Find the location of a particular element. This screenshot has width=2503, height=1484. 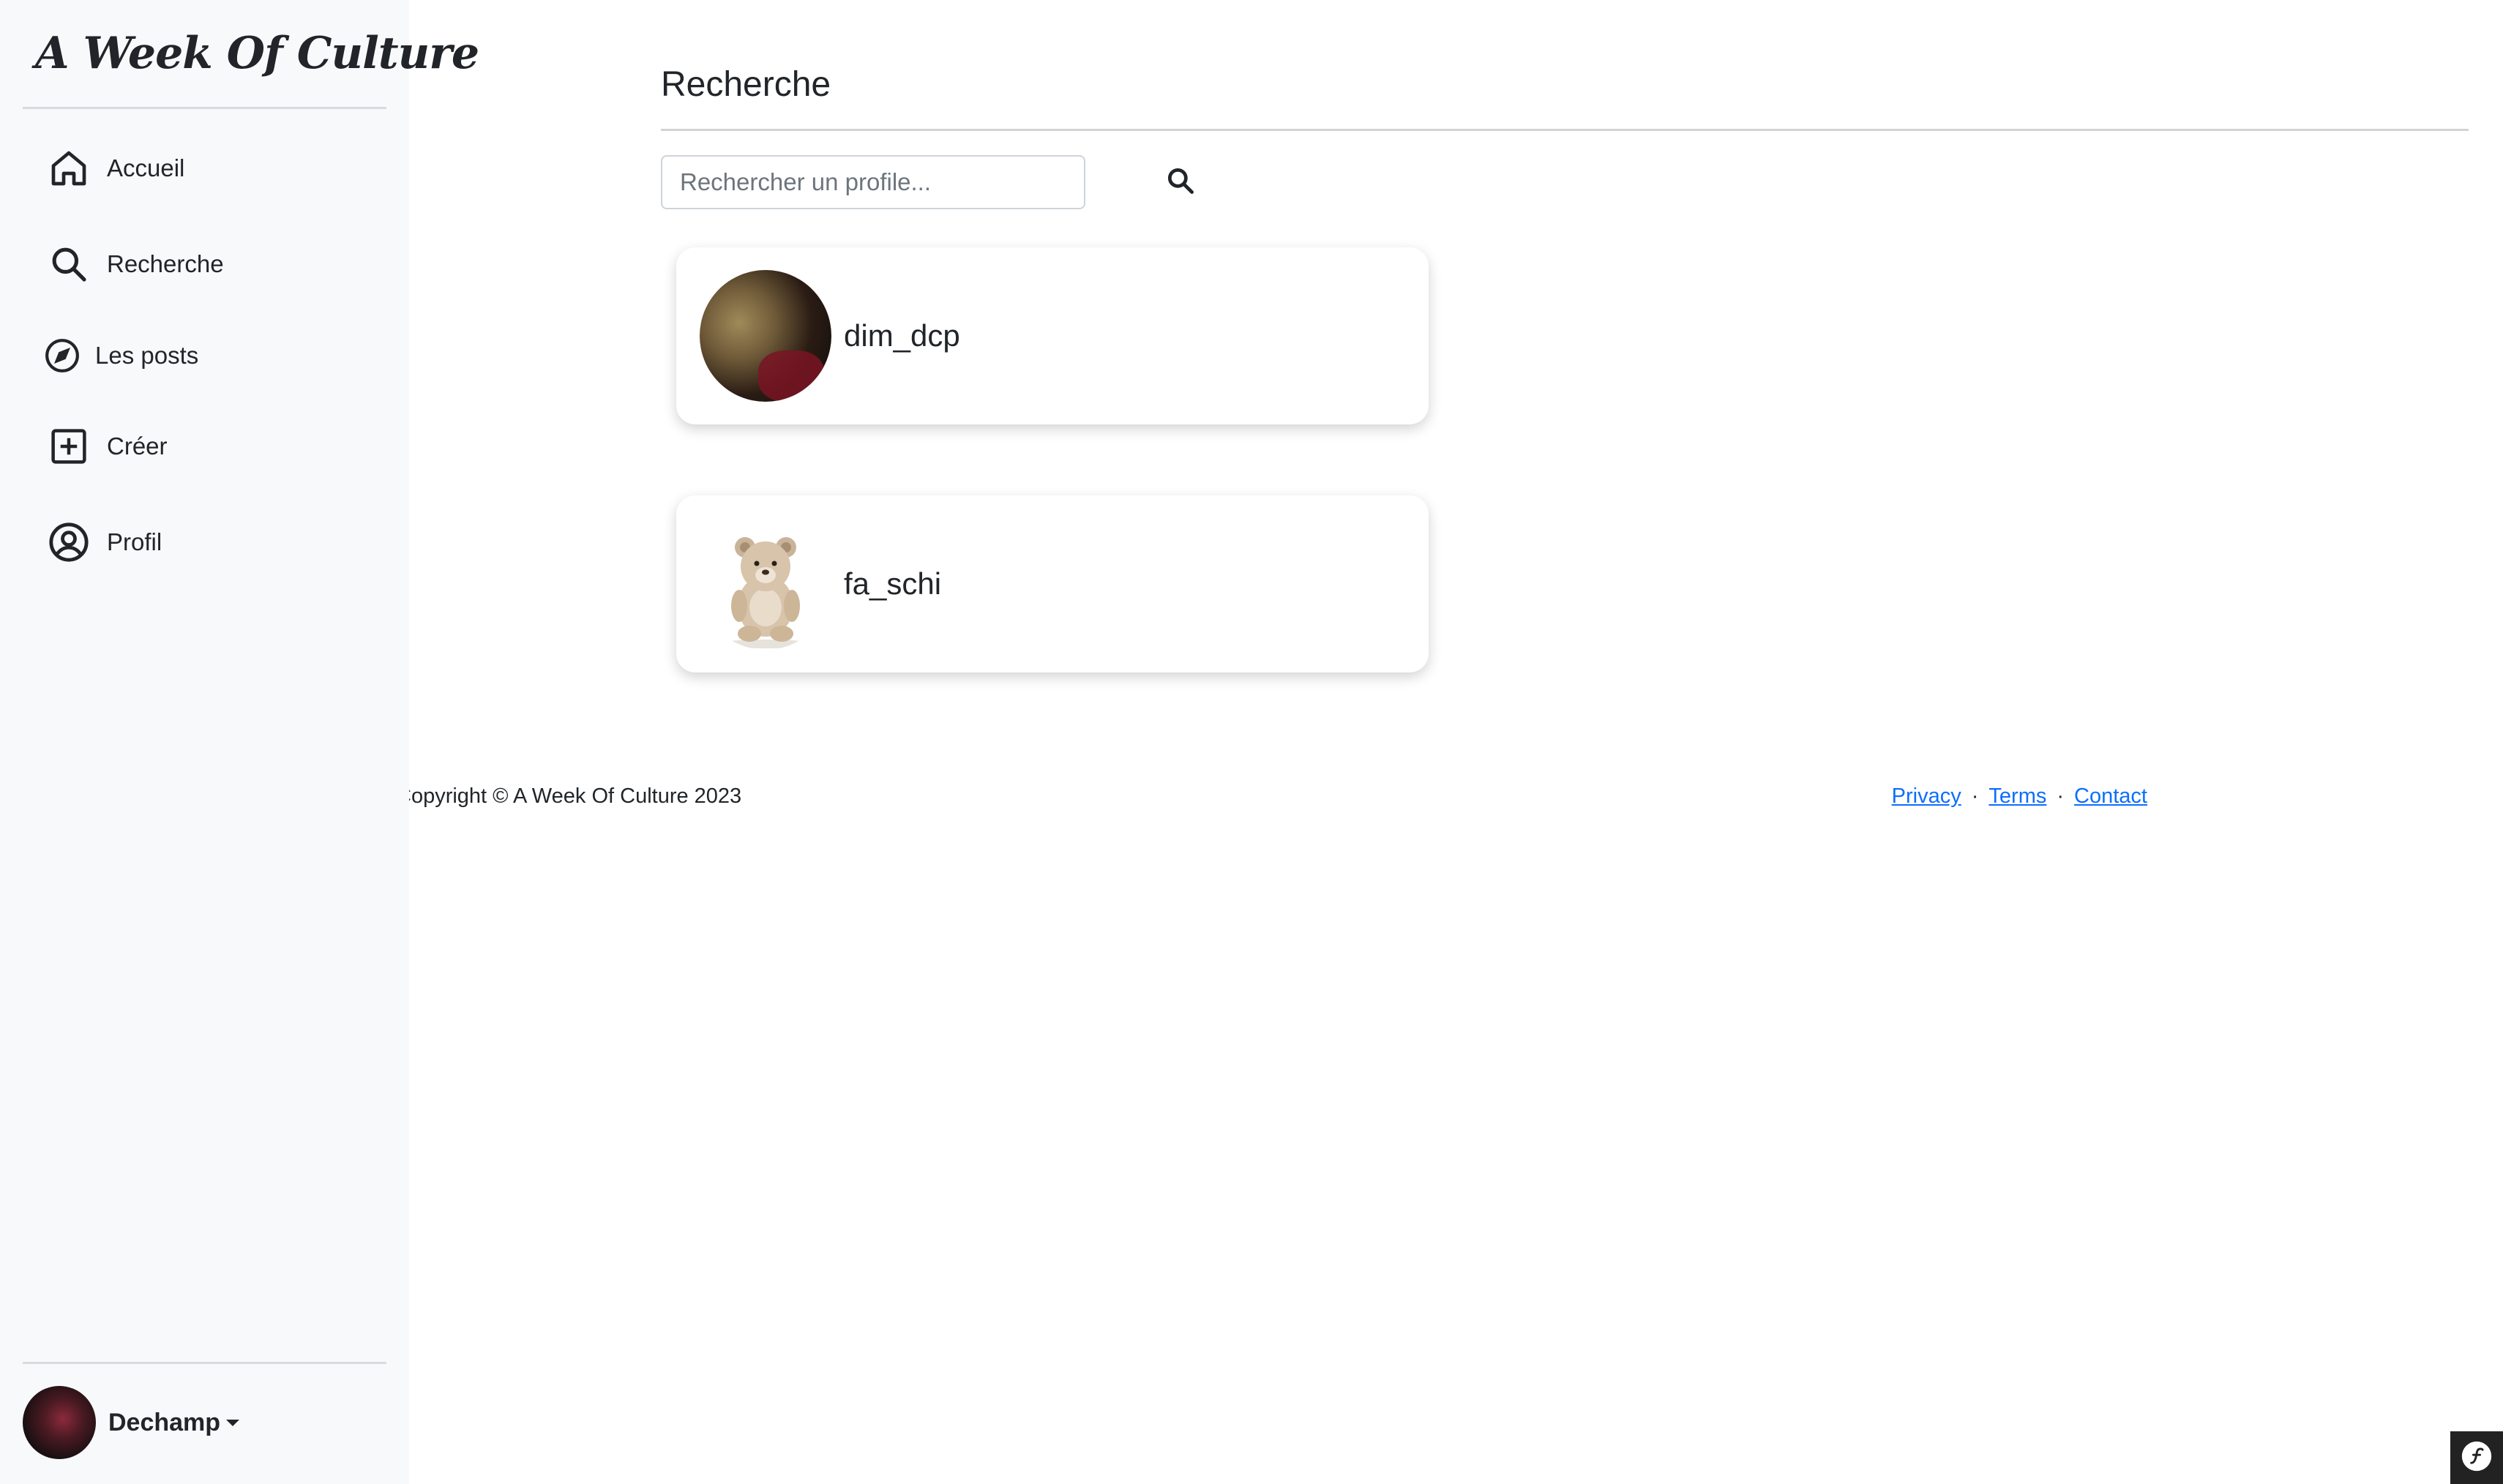

search-input is located at coordinates (873, 182).